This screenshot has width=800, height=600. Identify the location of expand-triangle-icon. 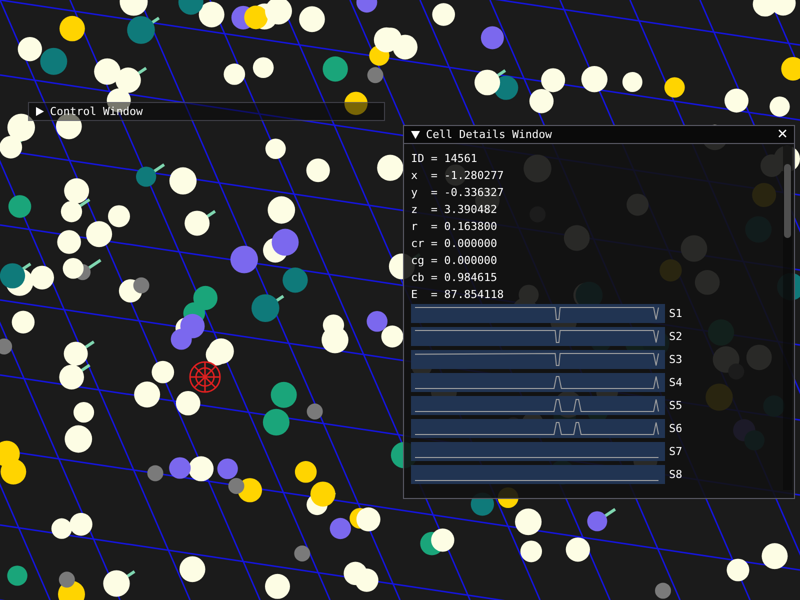
(40, 111).